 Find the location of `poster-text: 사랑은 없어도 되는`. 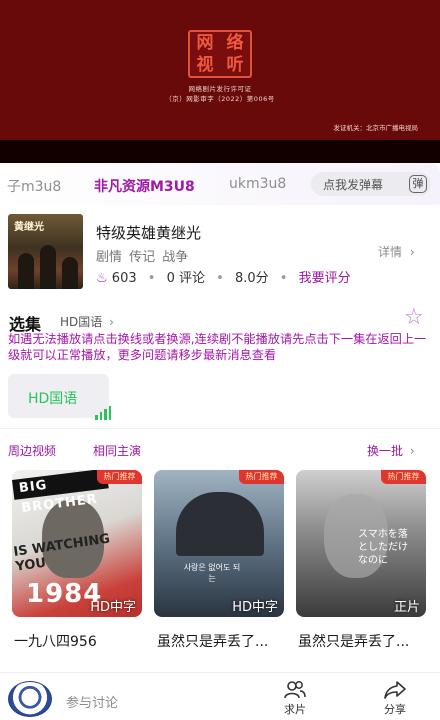

poster-text: 사랑은 없어도 되는 is located at coordinates (212, 573).